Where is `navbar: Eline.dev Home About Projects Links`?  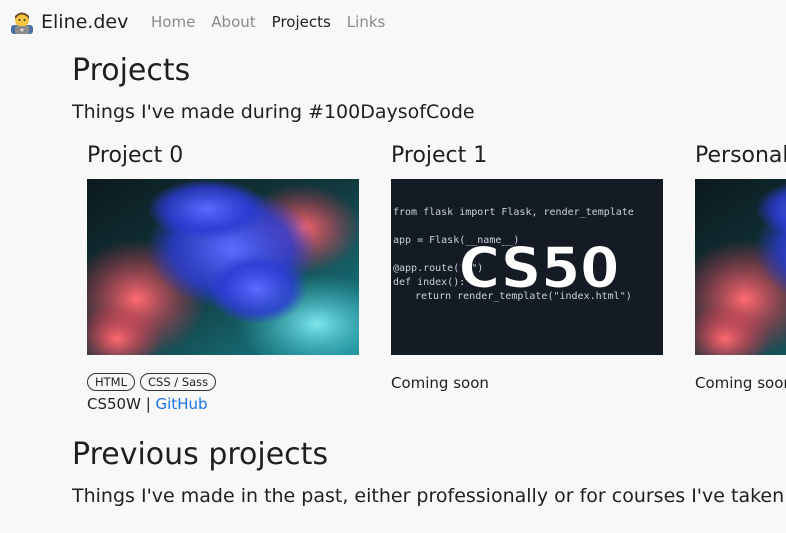
navbar: Eline.dev Home About Projects Links is located at coordinates (393, 23).